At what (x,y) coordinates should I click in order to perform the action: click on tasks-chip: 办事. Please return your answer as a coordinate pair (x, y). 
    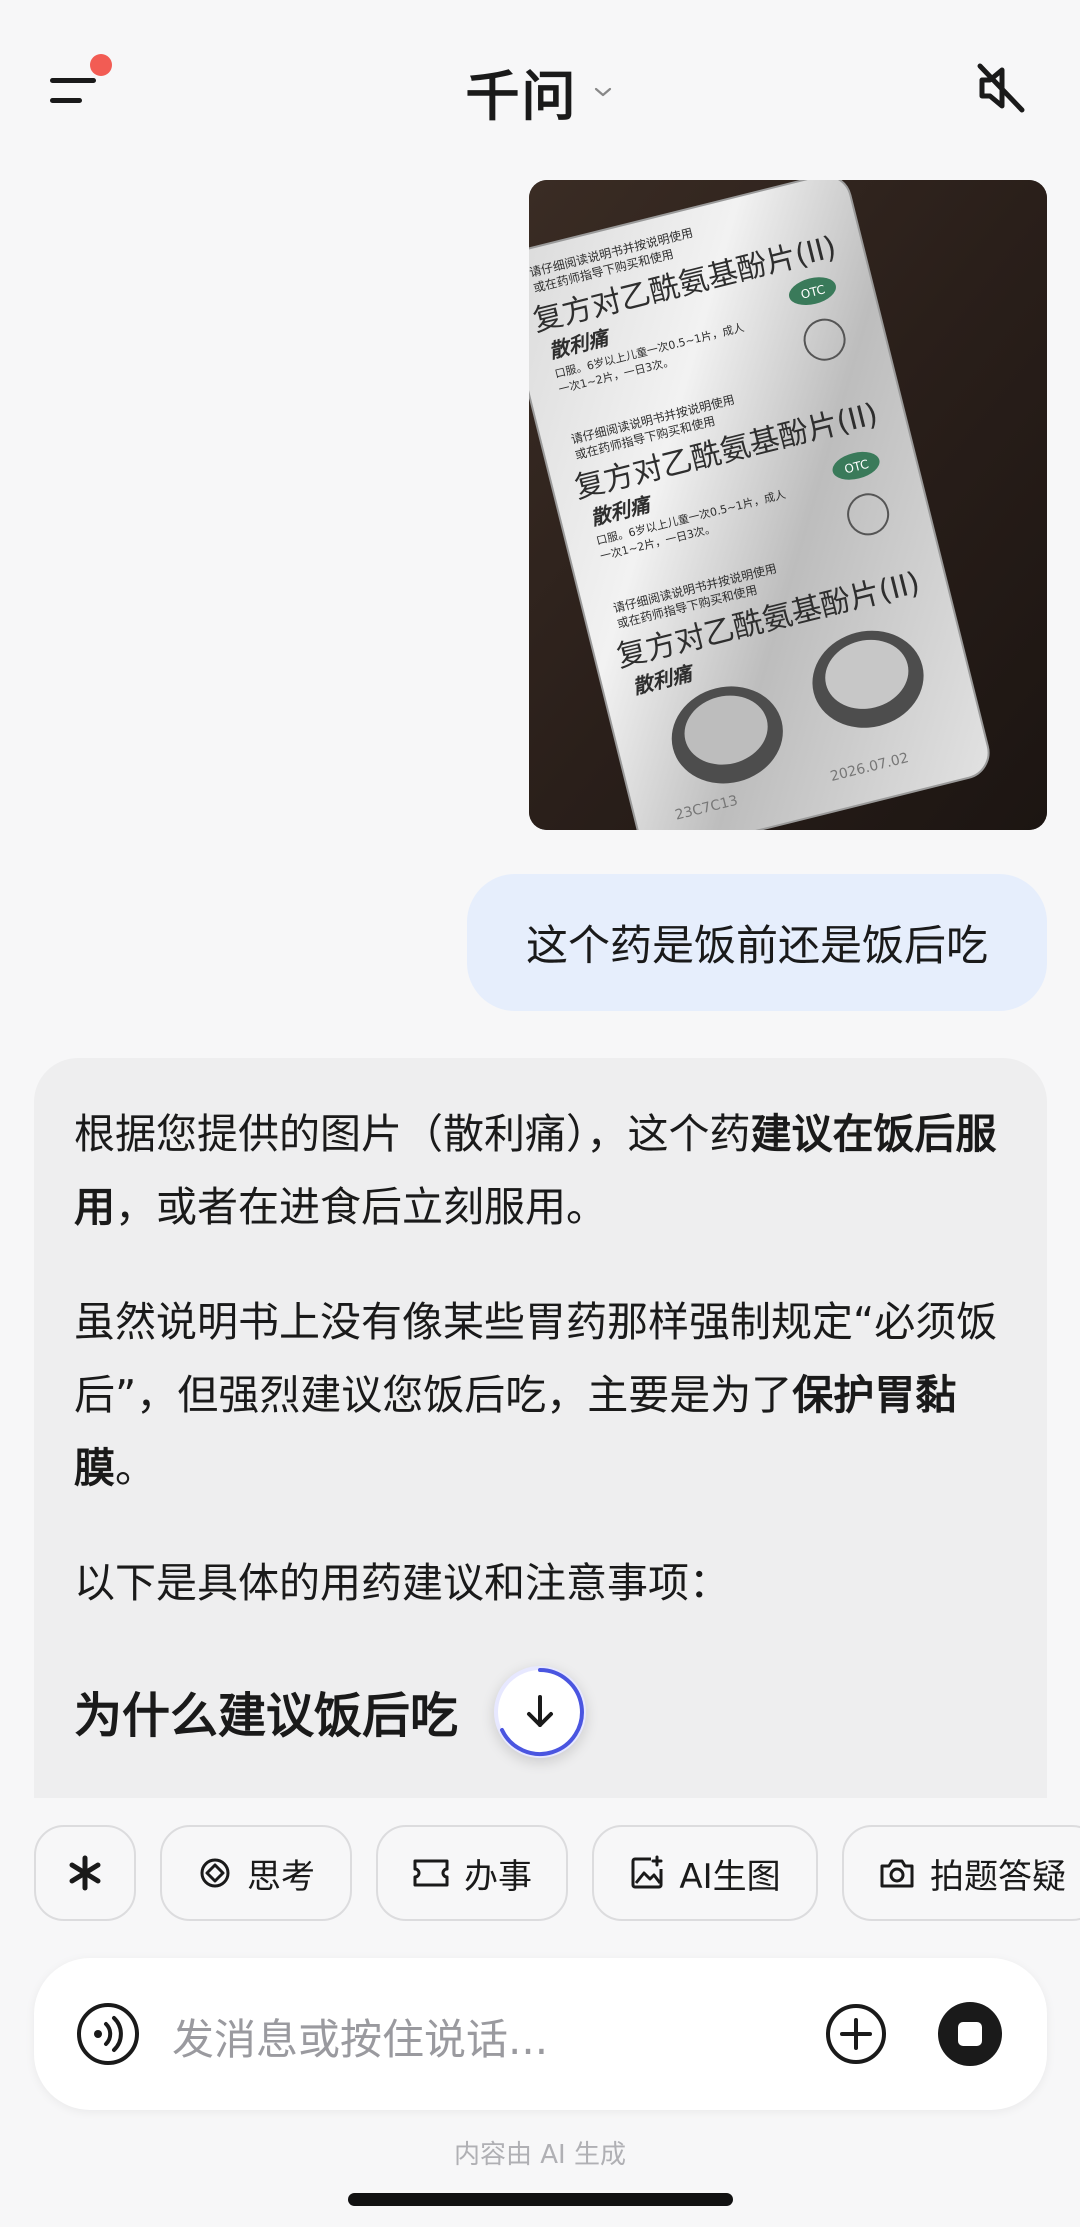
    Looking at the image, I should click on (472, 1873).